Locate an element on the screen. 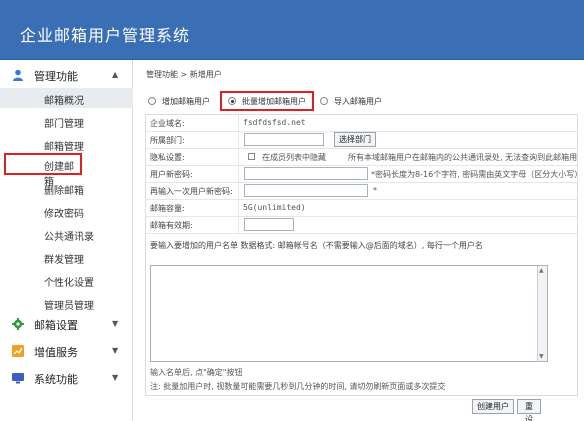 The height and width of the screenshot is (421, 584). field-label: 企业域名: is located at coordinates (167, 123).